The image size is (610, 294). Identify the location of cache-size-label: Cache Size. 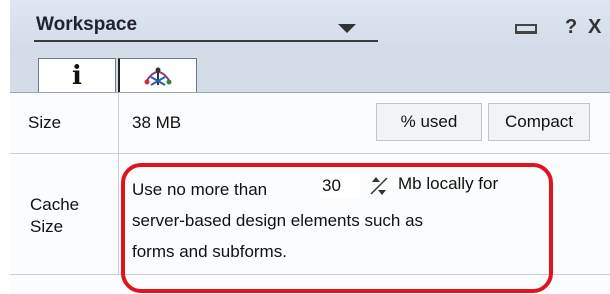
(70, 216).